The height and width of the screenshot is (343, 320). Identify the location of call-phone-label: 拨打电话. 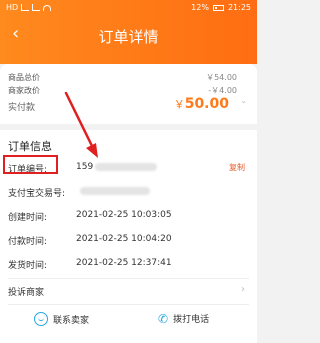
(191, 320).